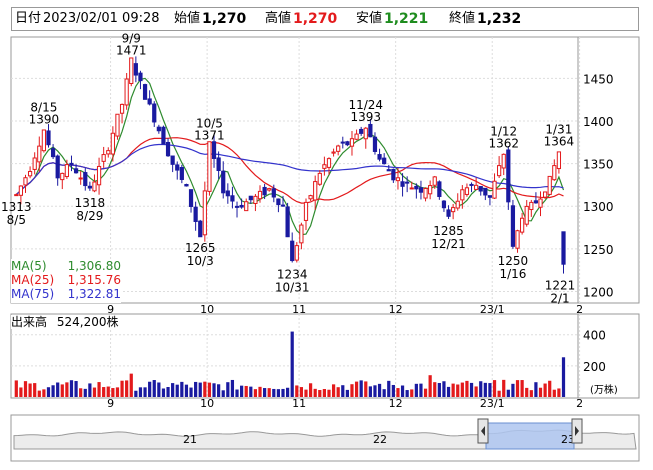 The width and height of the screenshot is (653, 470). I want to click on price-tick-label: 1450, so click(598, 79).